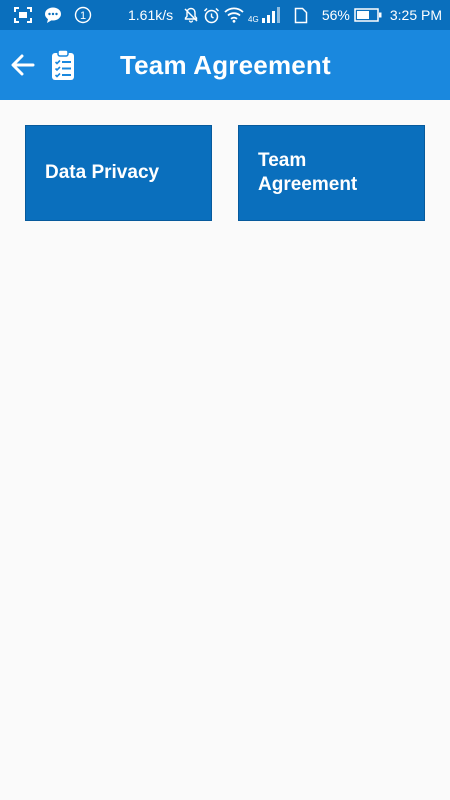  What do you see at coordinates (211, 15) in the screenshot?
I see `alarm-icon` at bounding box center [211, 15].